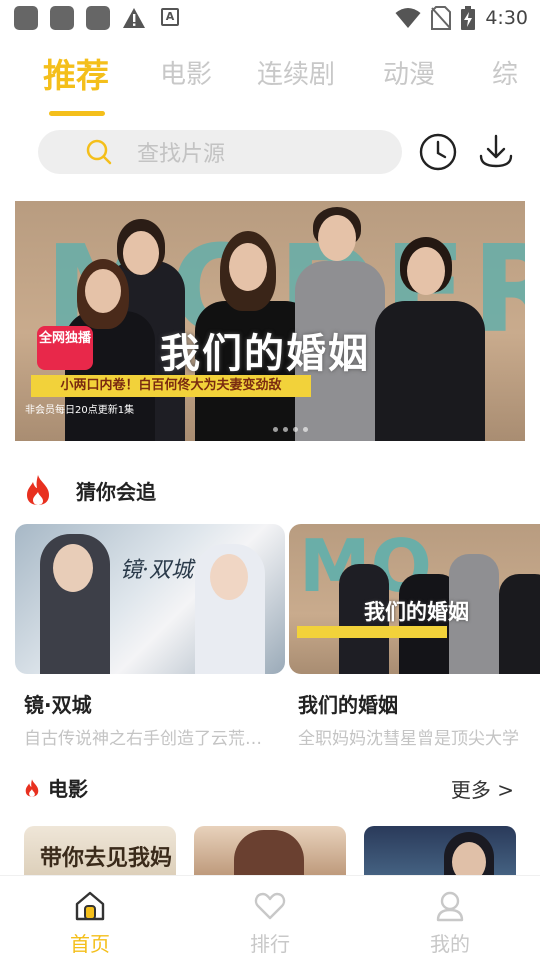 This screenshot has height=960, width=540. Describe the element at coordinates (80, 410) in the screenshot. I see `banner-update-note: 非会员每日20点更新1集` at that location.